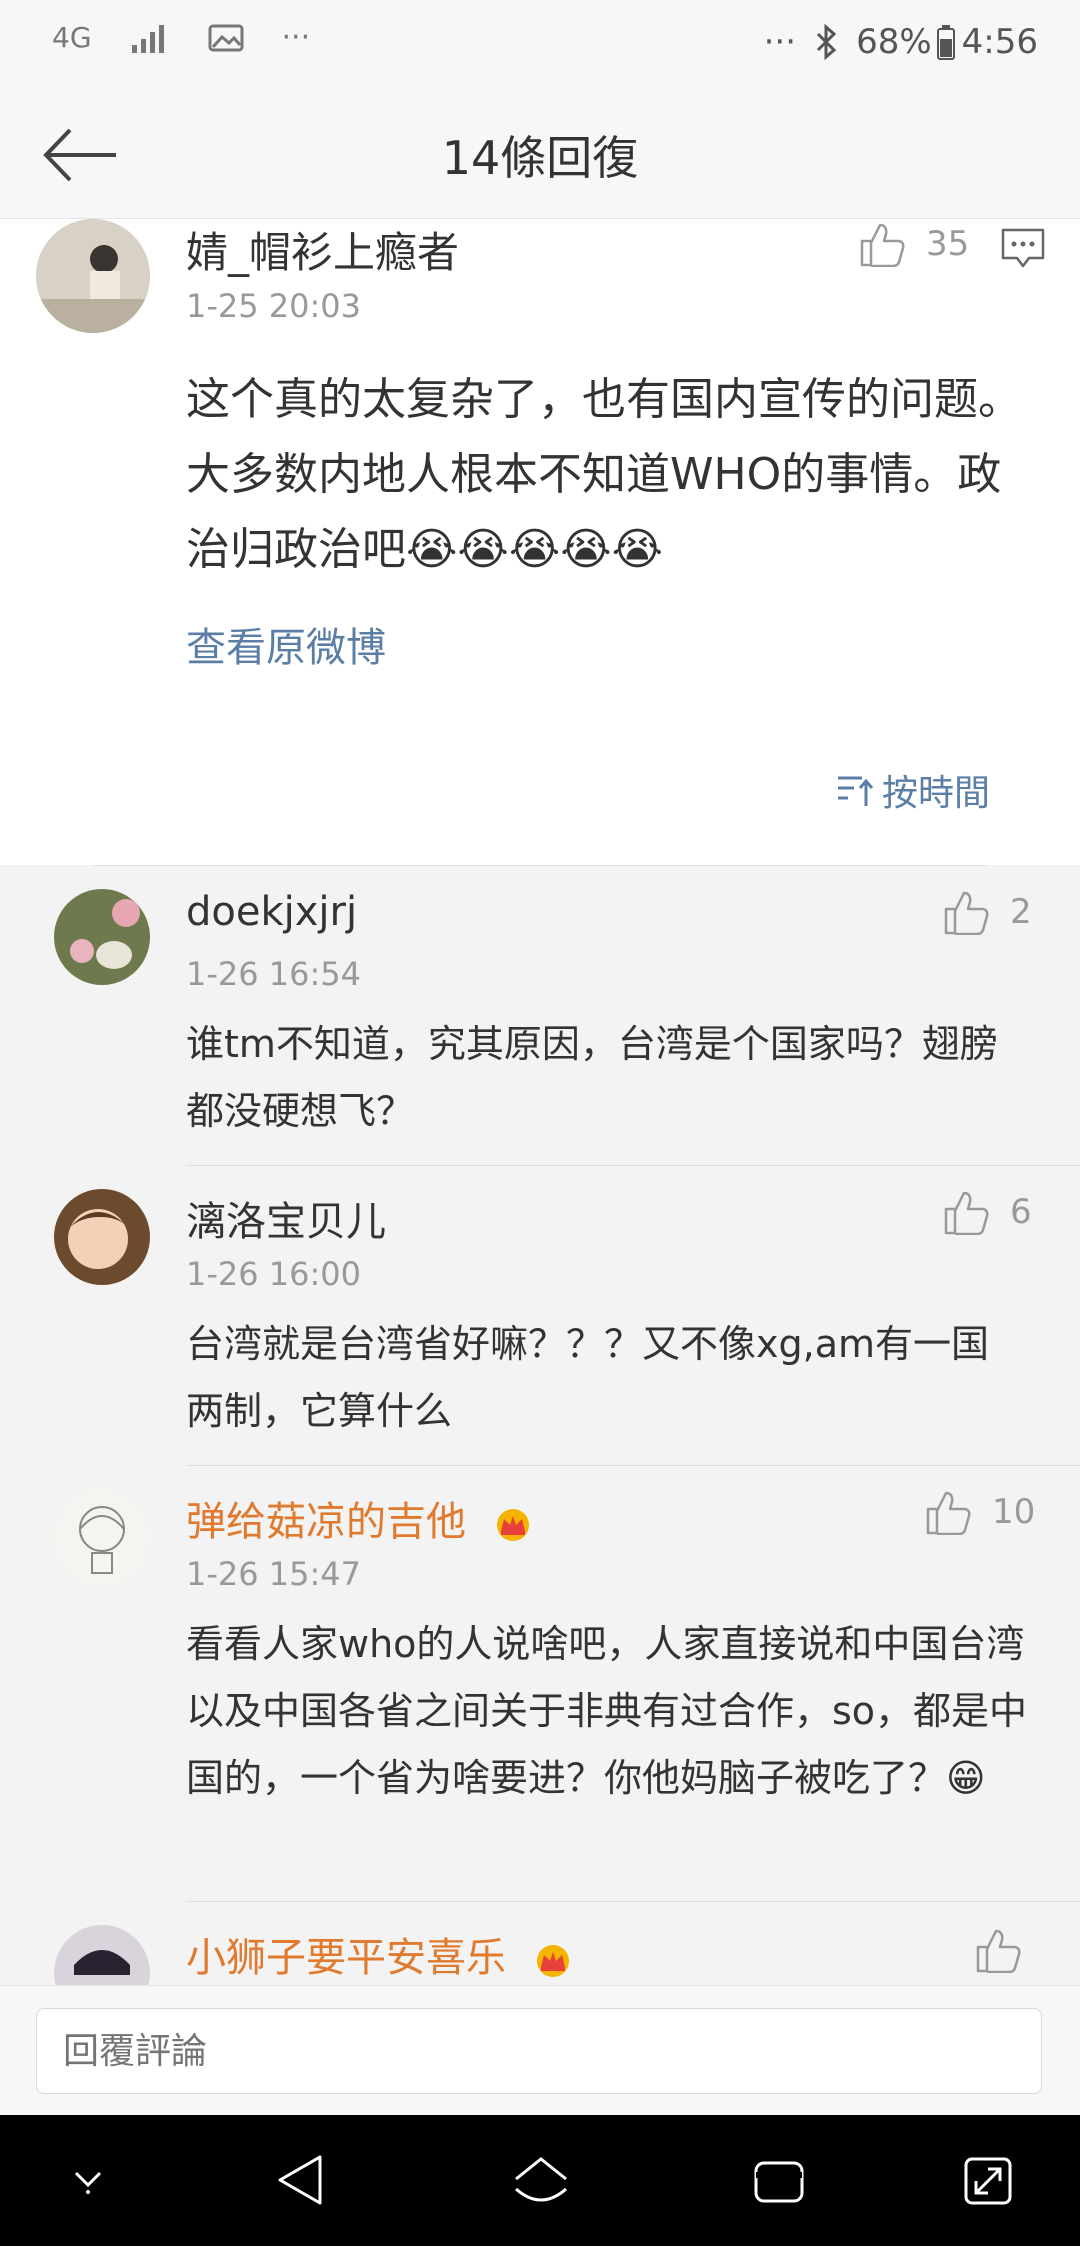 The width and height of the screenshot is (1080, 2246). I want to click on reply-time: 1-26 16:00, so click(274, 1274).